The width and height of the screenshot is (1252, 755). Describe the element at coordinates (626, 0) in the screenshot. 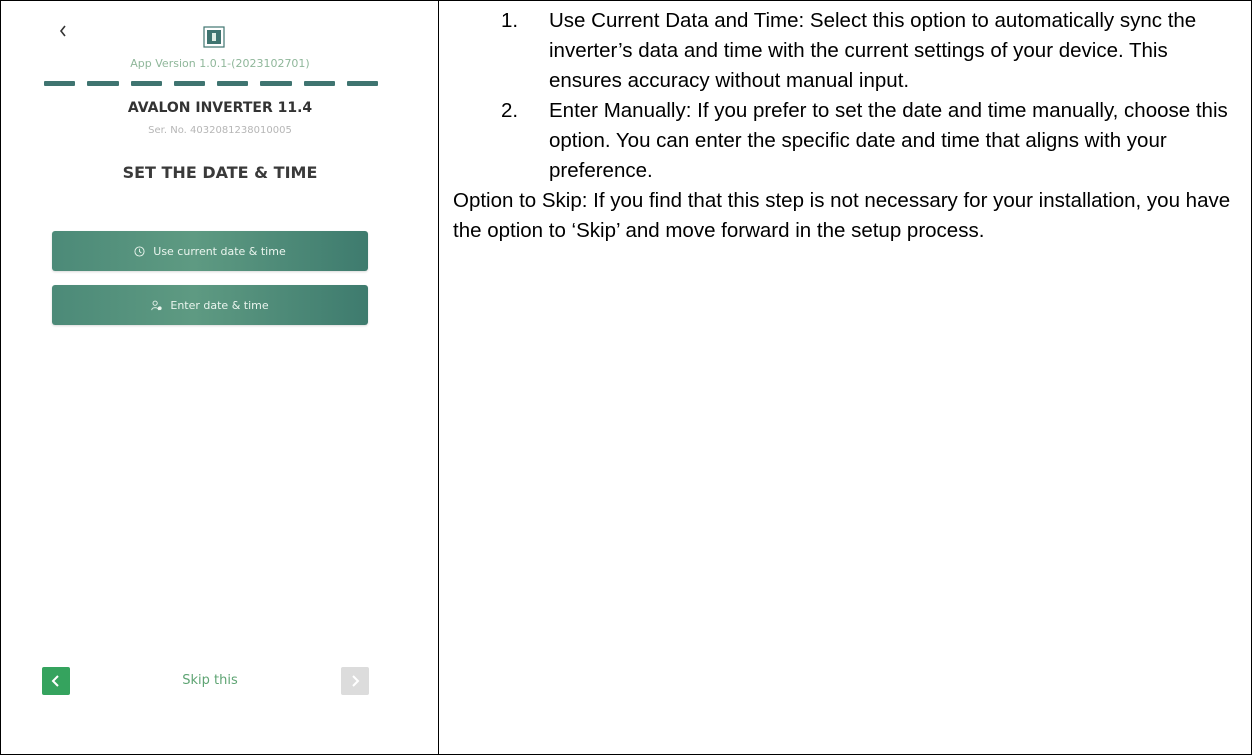

I see `table-border-top` at that location.